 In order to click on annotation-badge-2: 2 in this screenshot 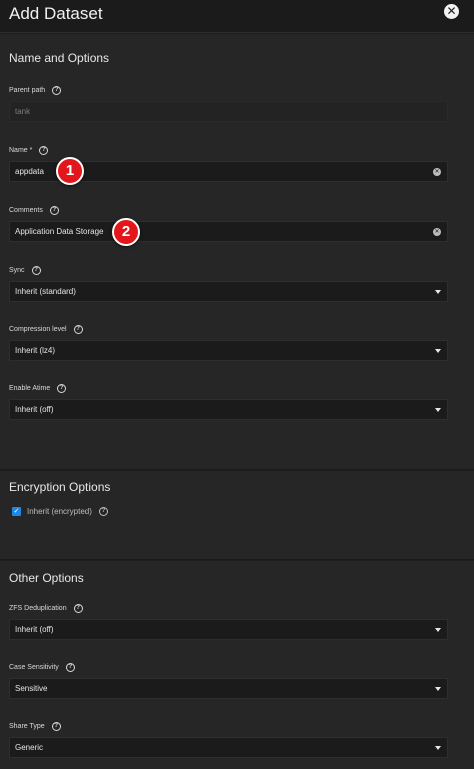, I will do `click(126, 232)`.